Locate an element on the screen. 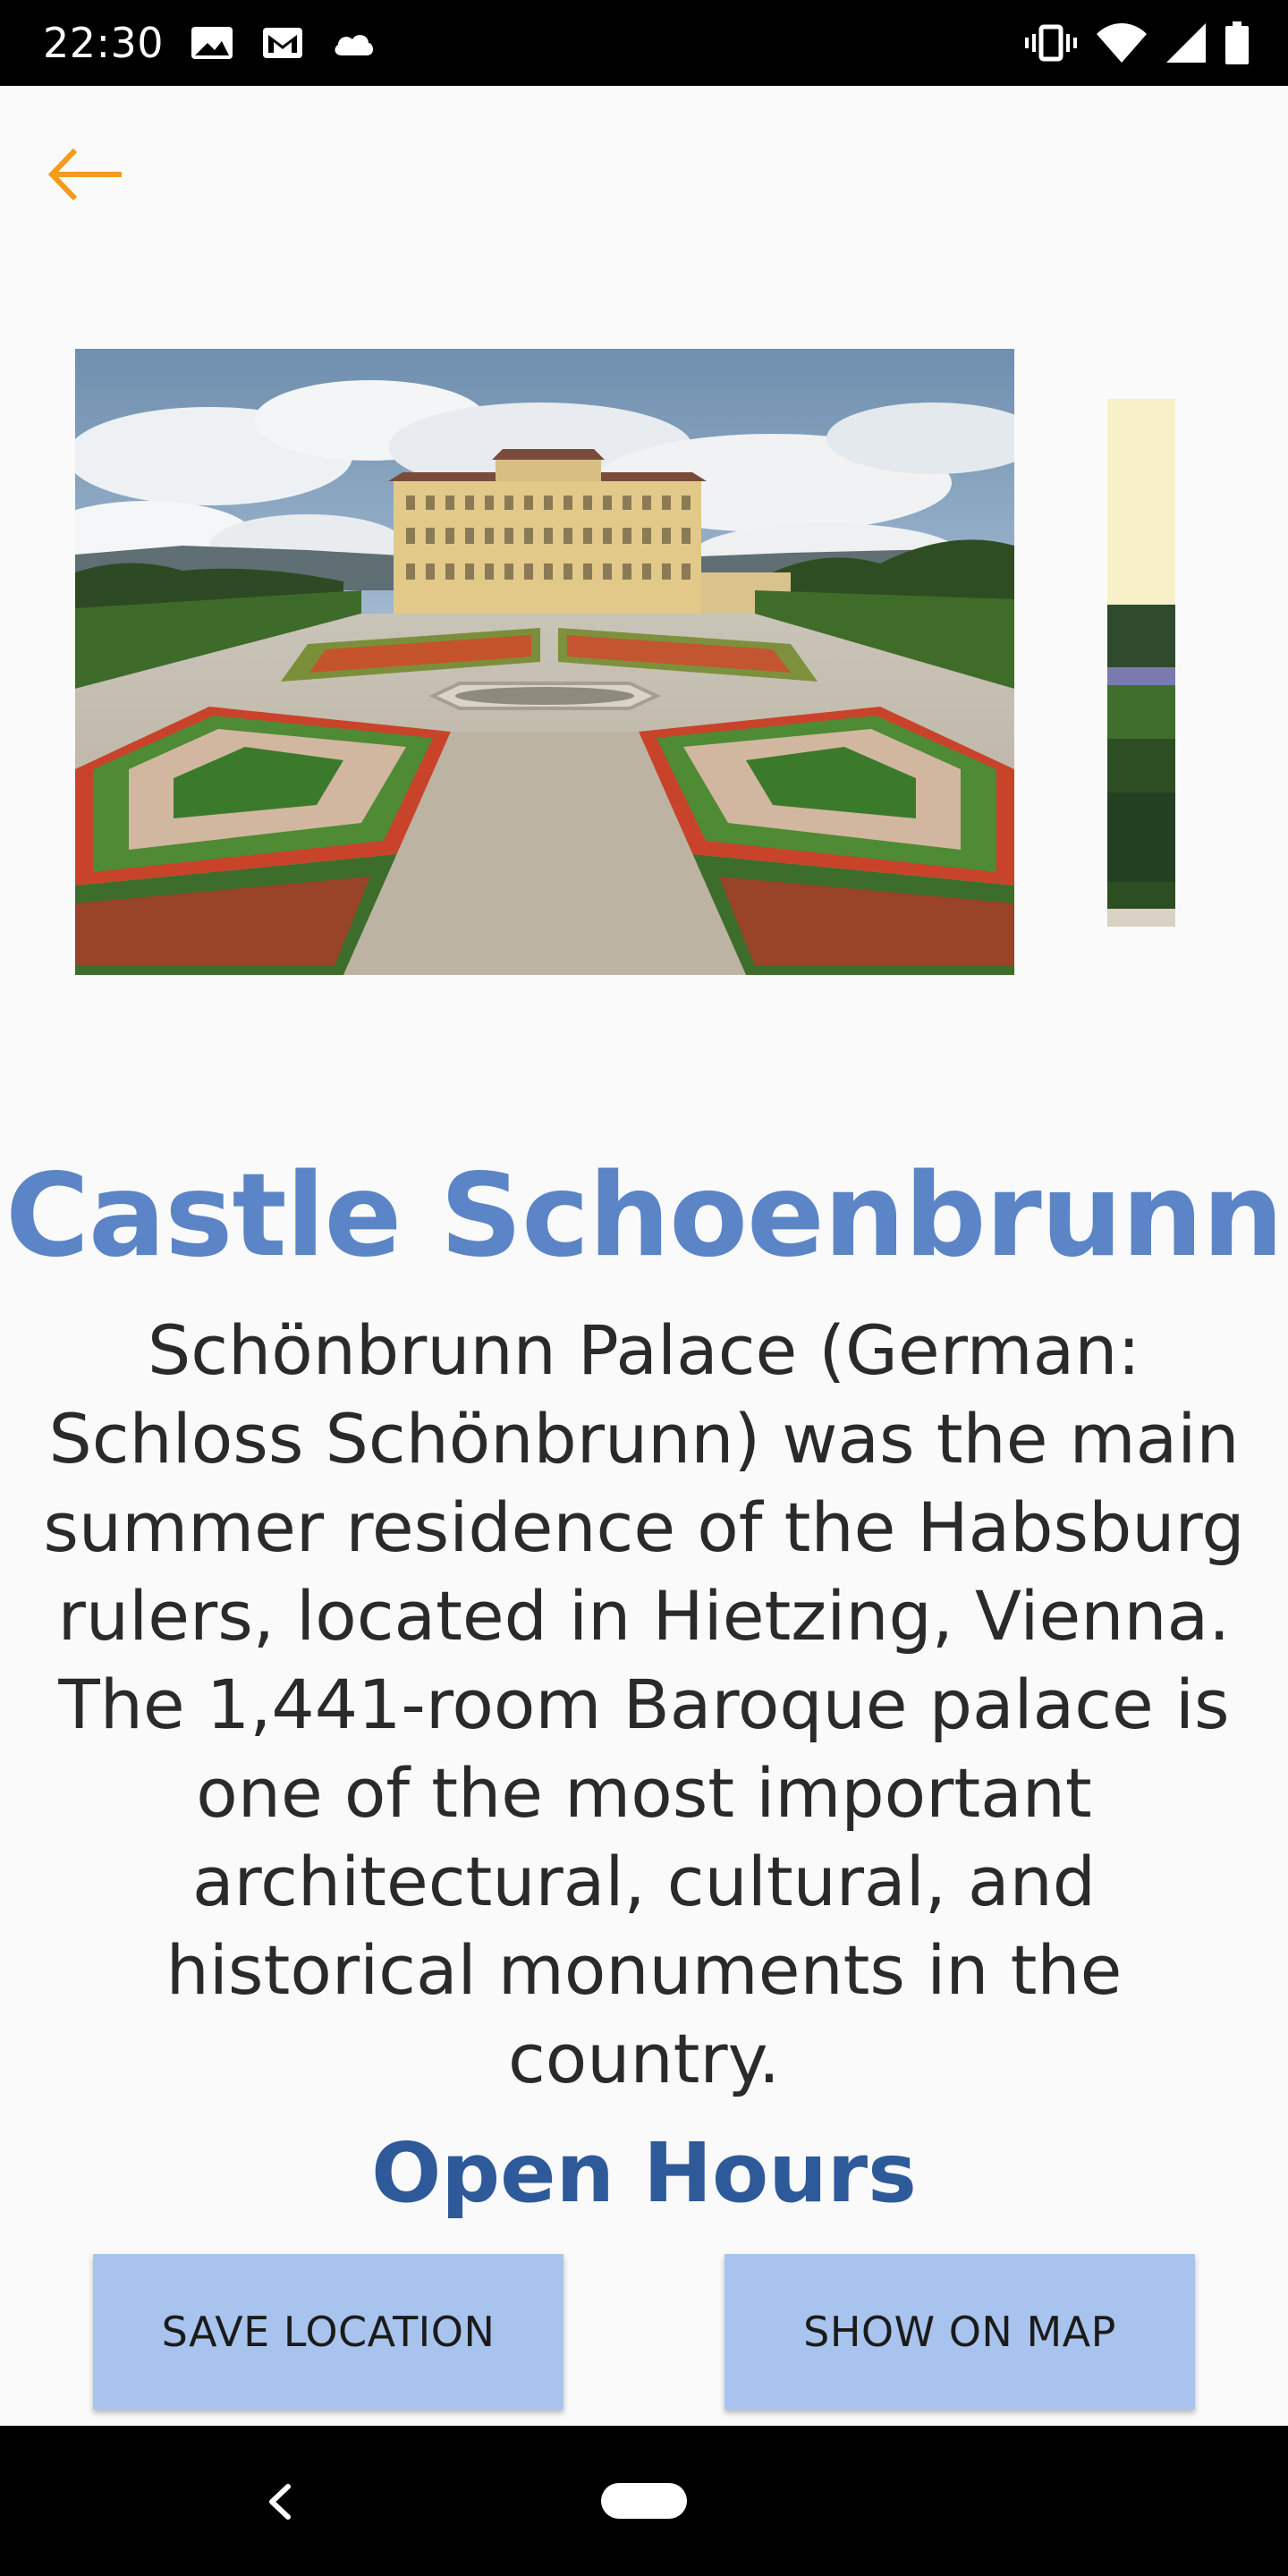 The image size is (1288, 2576). back-button is located at coordinates (85, 174).